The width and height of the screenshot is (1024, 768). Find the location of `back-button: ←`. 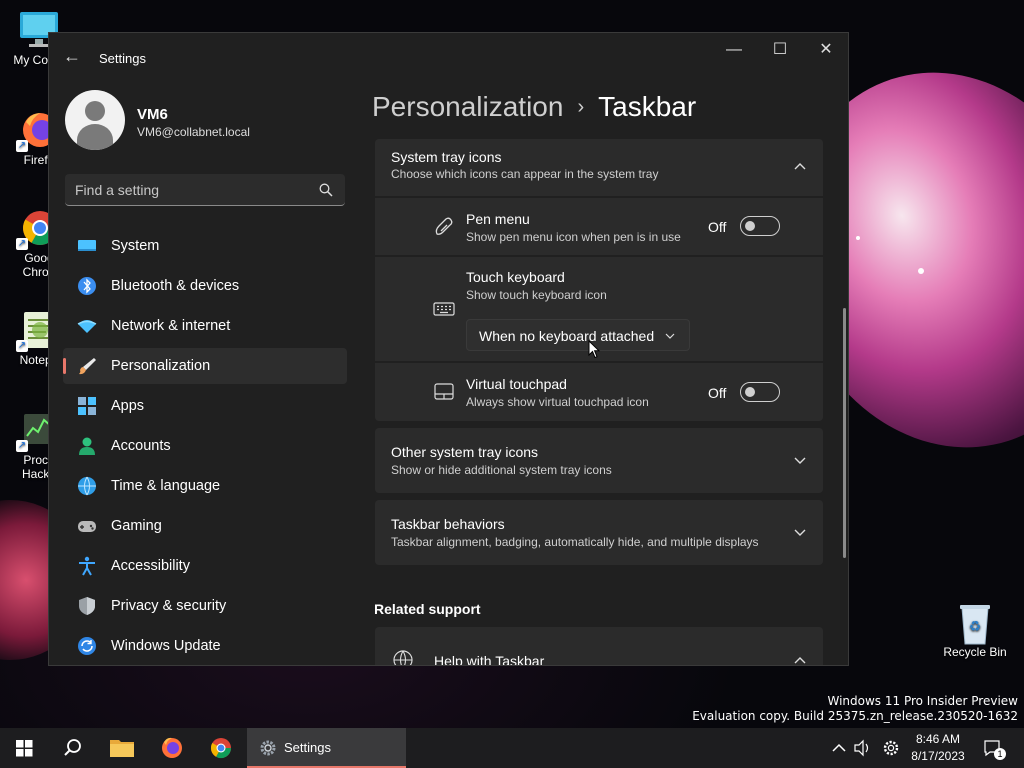

back-button: ← is located at coordinates (72, 56).